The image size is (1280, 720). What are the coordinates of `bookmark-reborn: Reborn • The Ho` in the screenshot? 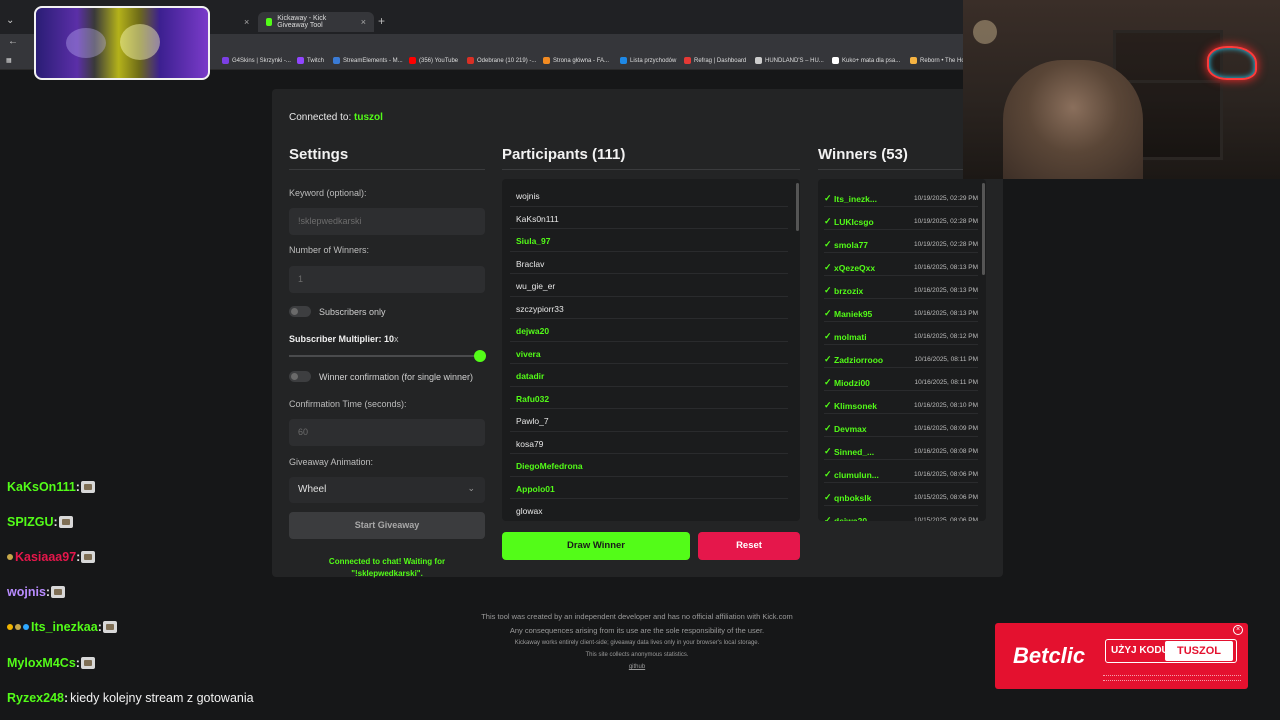 It's located at (937, 60).